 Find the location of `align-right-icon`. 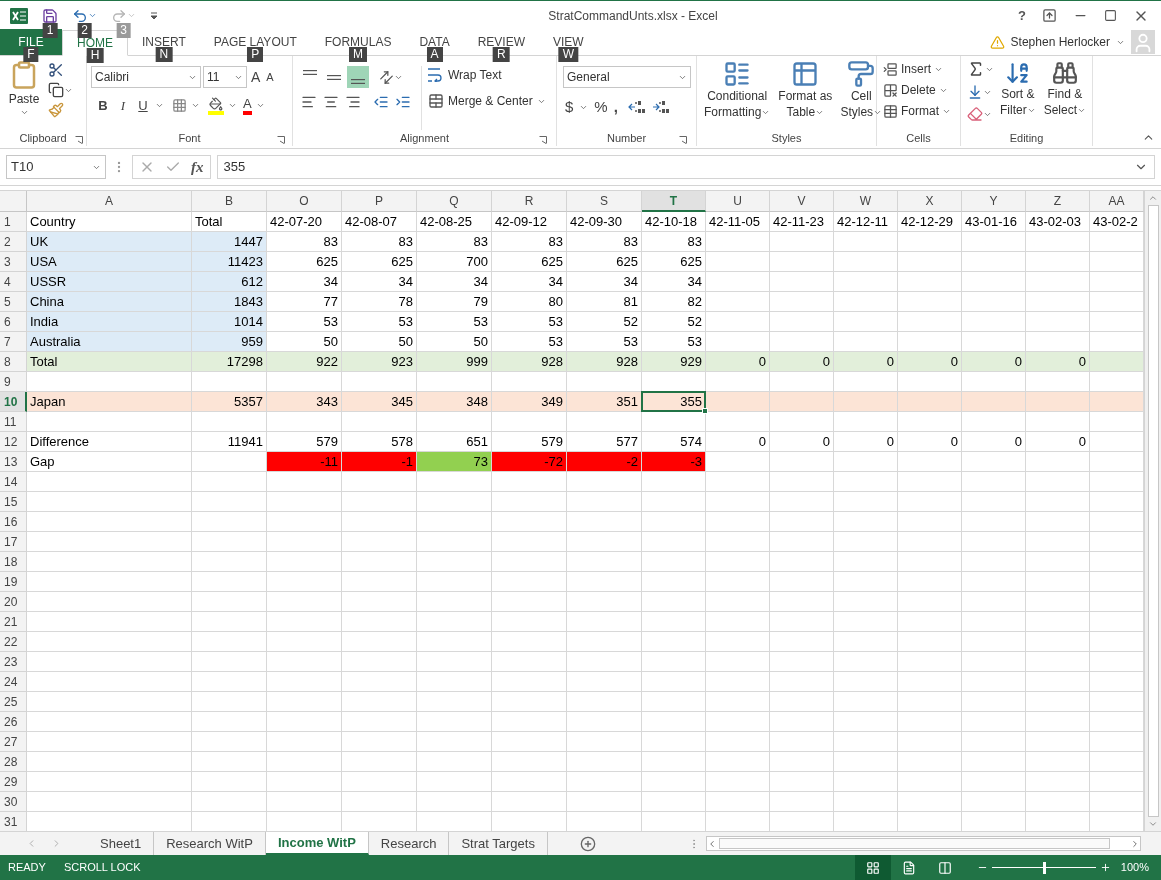

align-right-icon is located at coordinates (353, 102).